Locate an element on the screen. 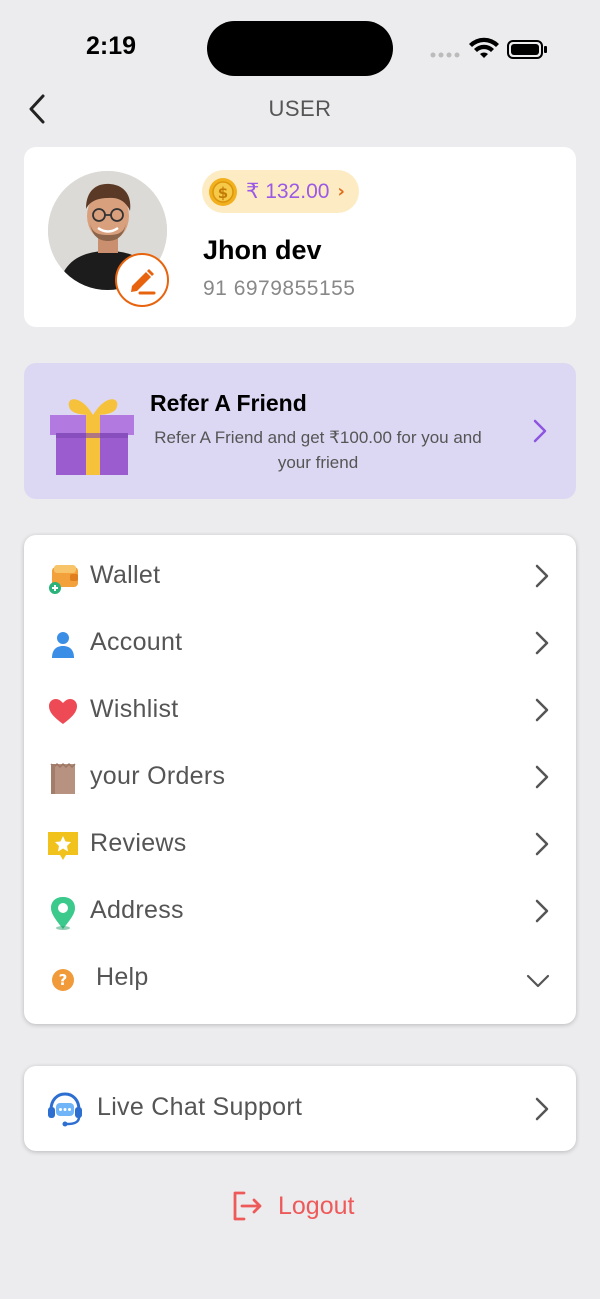 The height and width of the screenshot is (1299, 600). profile-card: $ ₹ 132.00 › Jhon dev 91 6979855155 is located at coordinates (300, 237).